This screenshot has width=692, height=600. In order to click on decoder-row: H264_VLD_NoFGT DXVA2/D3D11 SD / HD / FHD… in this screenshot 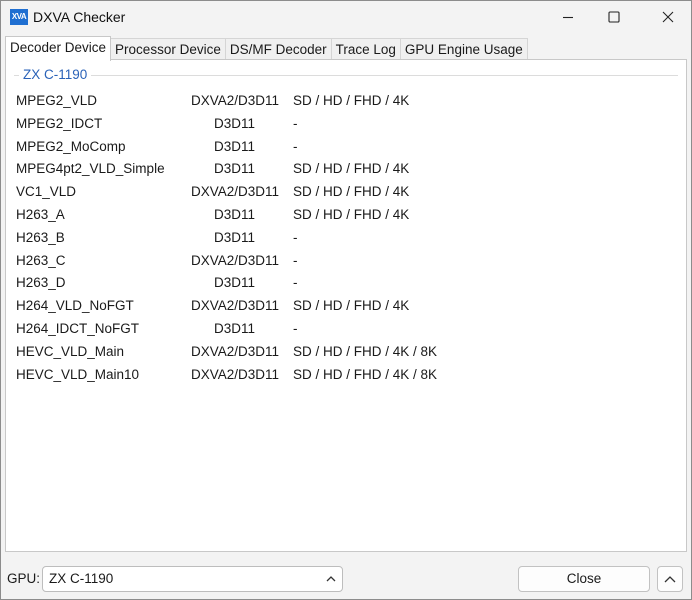, I will do `click(336, 308)`.